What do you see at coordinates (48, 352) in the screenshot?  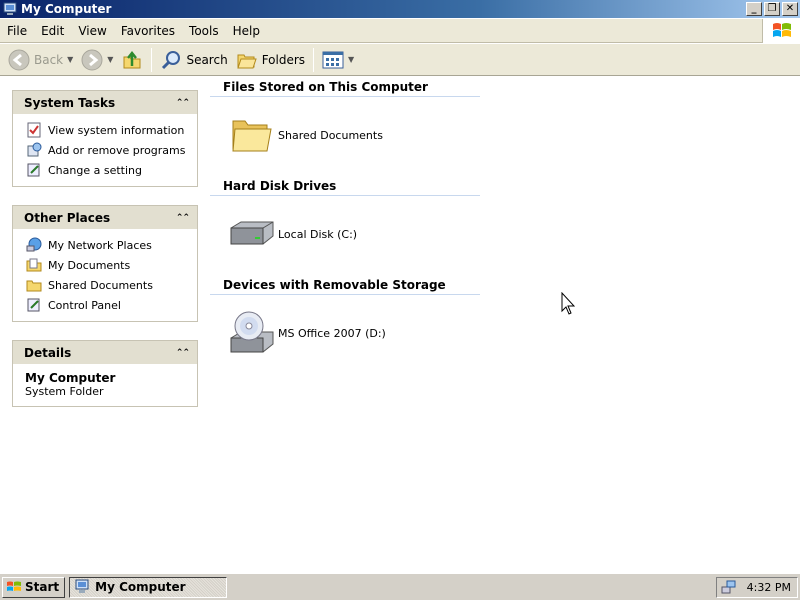 I see `details-title: Details` at bounding box center [48, 352].